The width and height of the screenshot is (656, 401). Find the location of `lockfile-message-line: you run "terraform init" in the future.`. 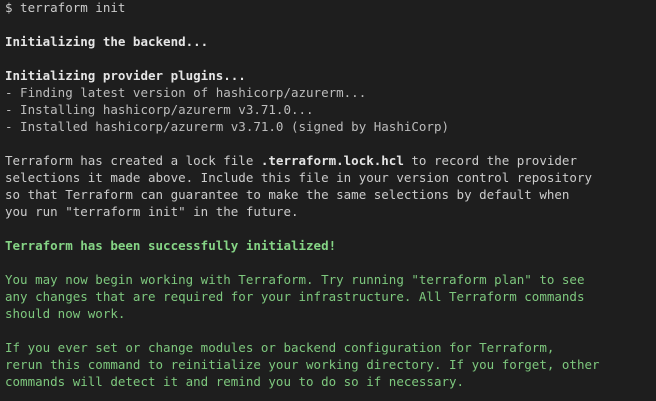

lockfile-message-line: you run "terraform init" in the future. is located at coordinates (152, 211).